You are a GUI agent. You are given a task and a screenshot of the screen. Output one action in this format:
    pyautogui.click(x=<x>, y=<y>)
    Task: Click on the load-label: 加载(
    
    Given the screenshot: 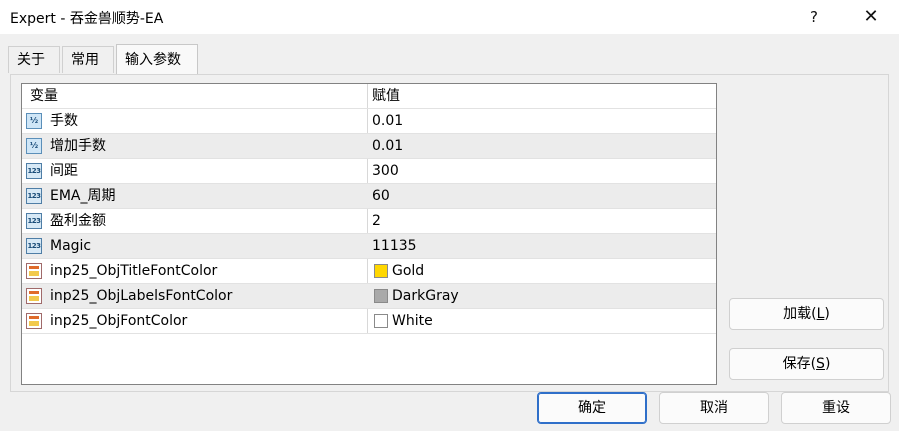 What is the action you would take?
    pyautogui.click(x=800, y=314)
    